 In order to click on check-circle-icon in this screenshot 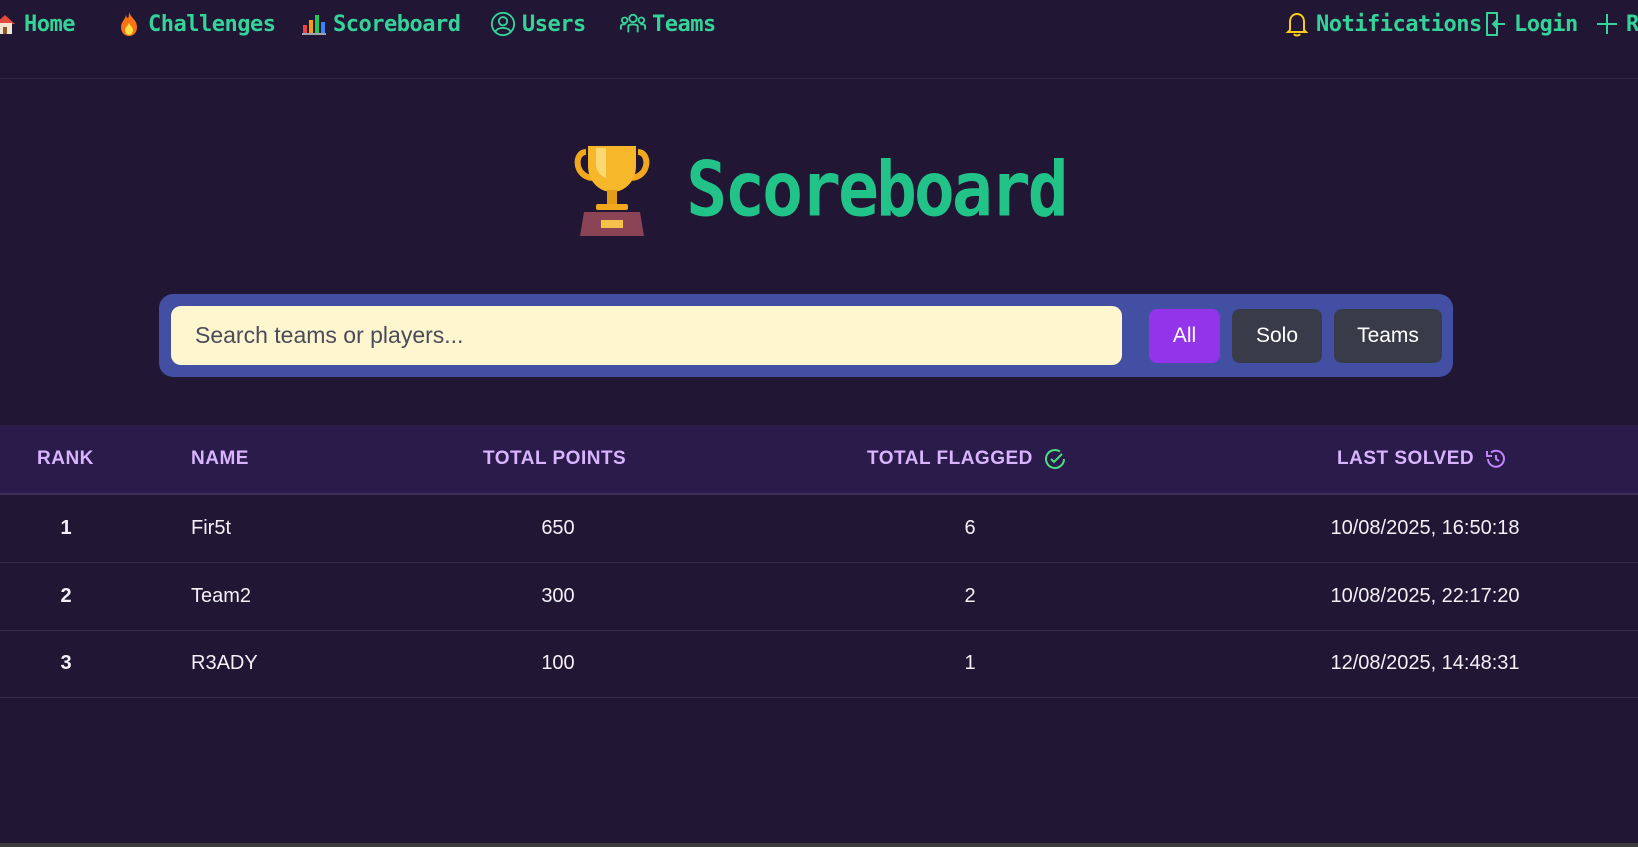, I will do `click(1054, 459)`.